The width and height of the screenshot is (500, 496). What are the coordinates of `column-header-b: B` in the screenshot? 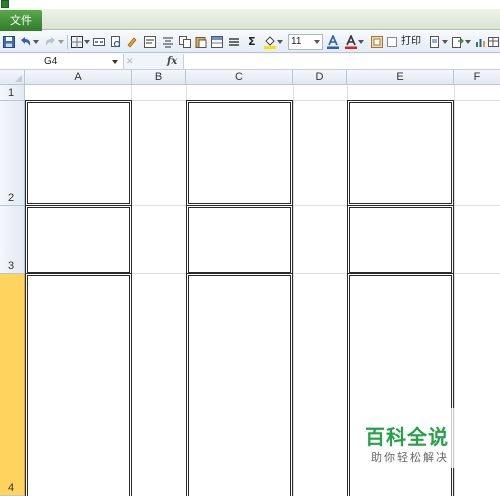 It's located at (159, 77).